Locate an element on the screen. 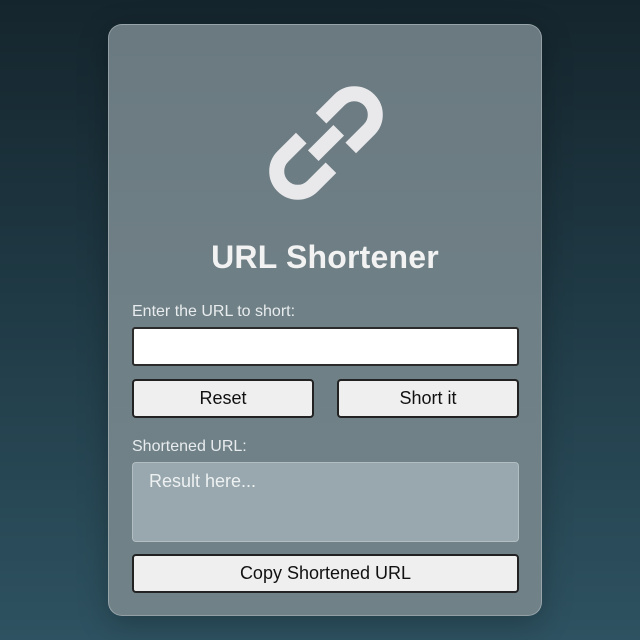 Image resolution: width=640 pixels, height=640 pixels. copy-shortened-url-button: Copy Shortened URL is located at coordinates (325, 573).